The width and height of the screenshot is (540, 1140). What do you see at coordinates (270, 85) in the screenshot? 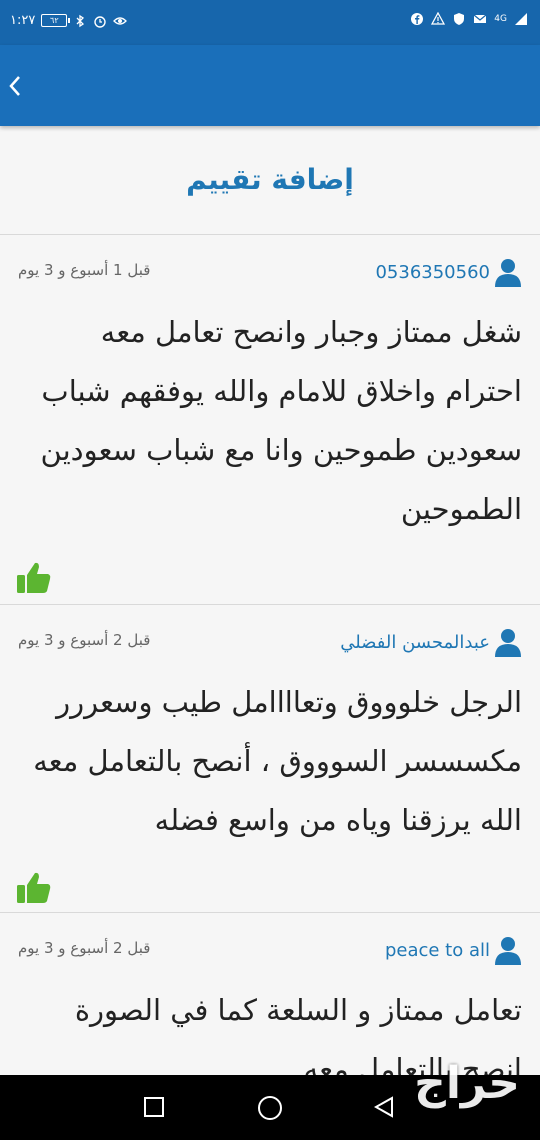
I see `app-bar` at bounding box center [270, 85].